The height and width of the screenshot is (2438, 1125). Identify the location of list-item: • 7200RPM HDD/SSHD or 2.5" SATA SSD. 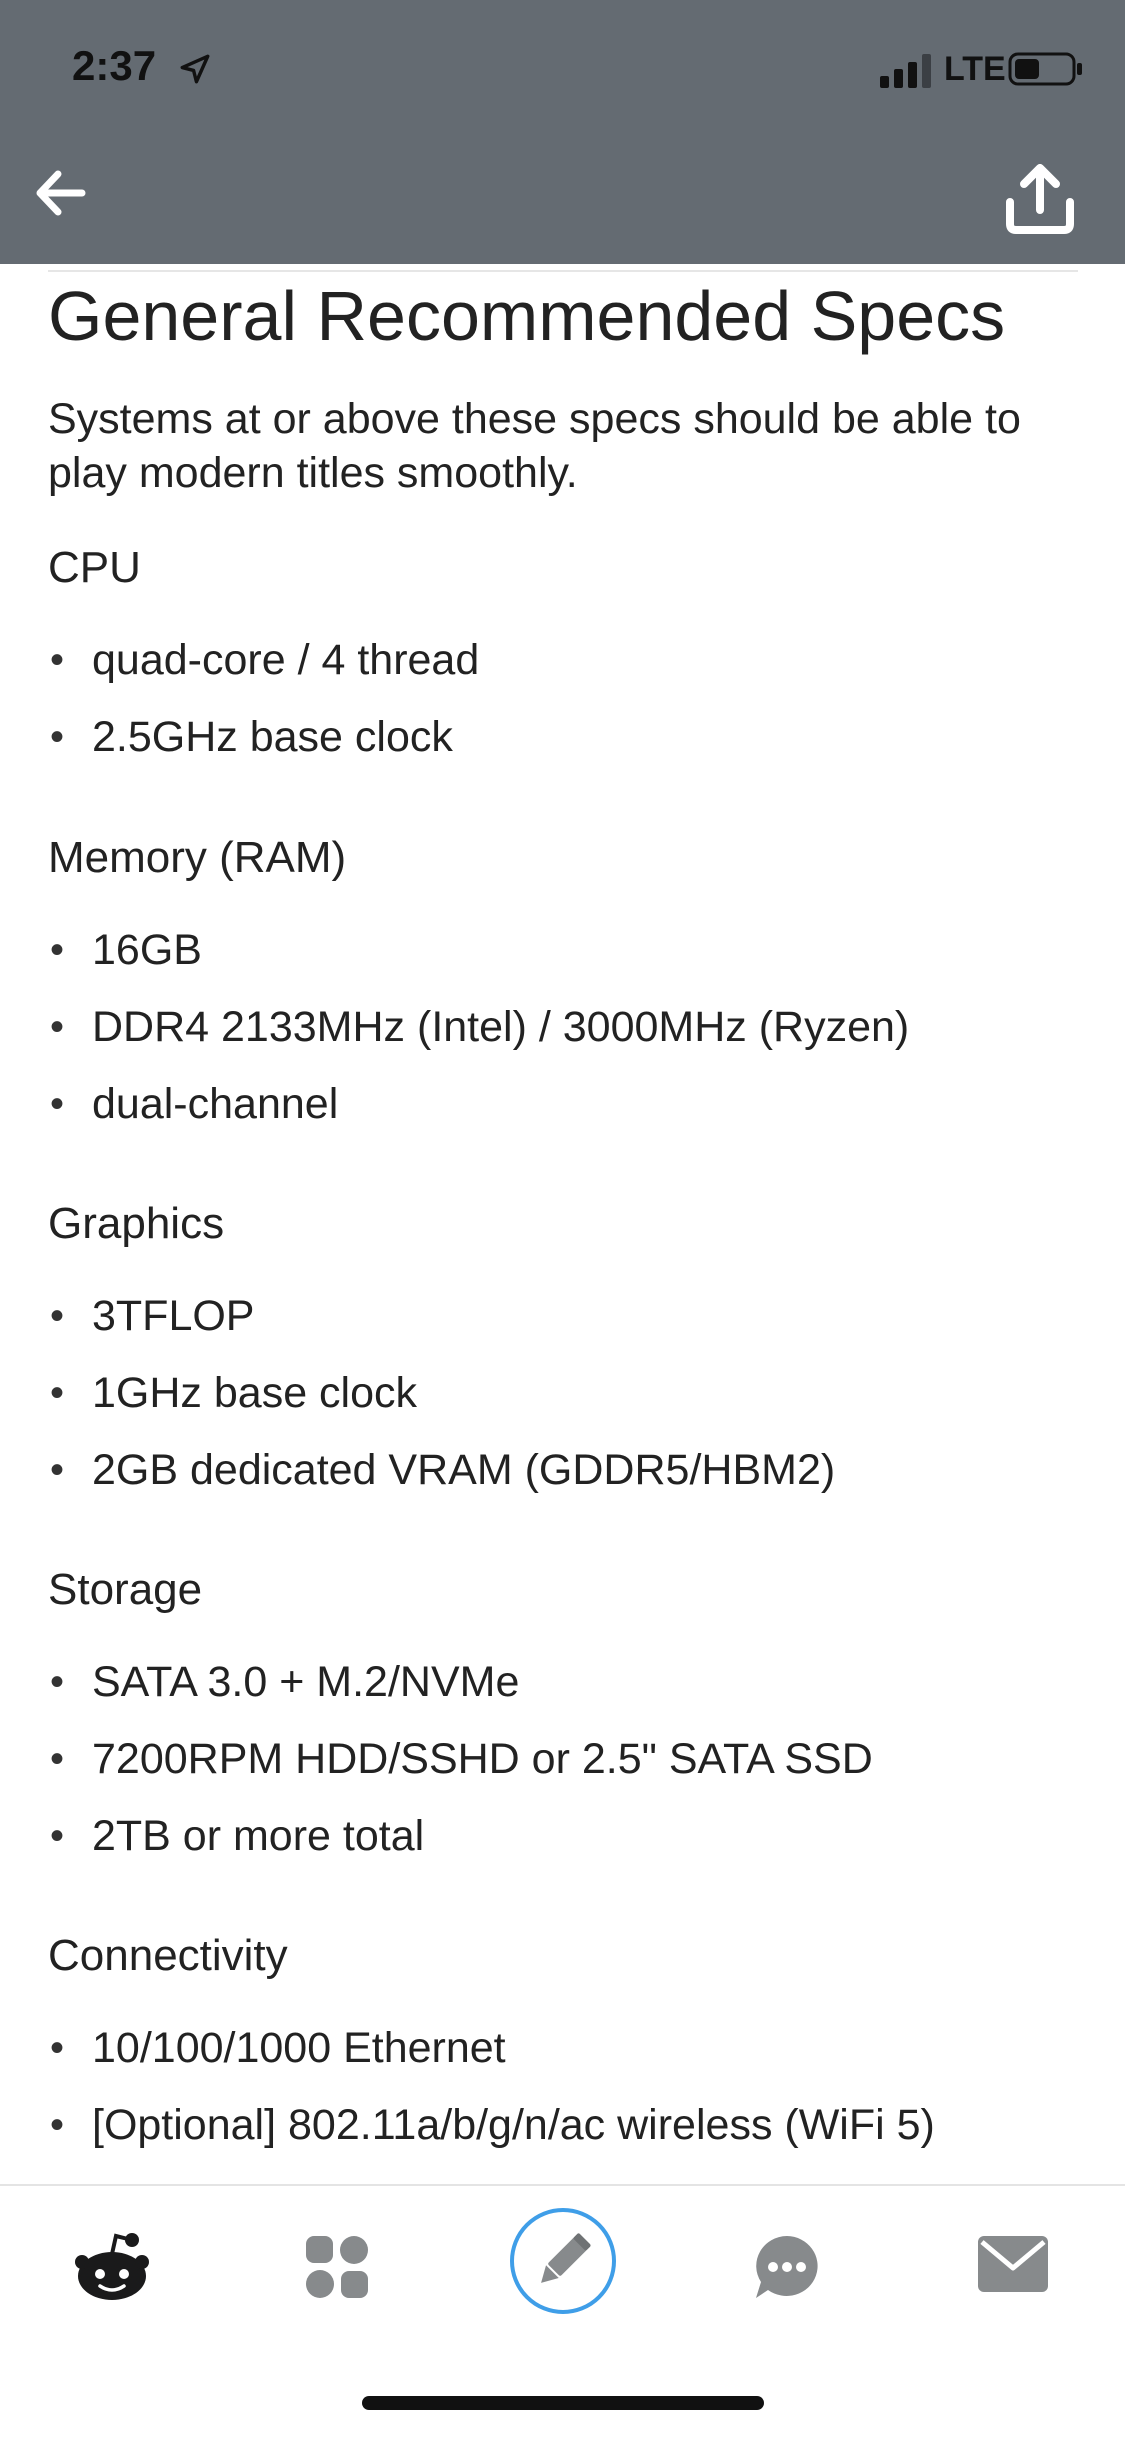
(563, 1759).